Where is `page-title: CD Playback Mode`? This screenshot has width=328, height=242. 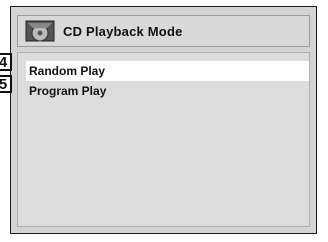
page-title: CD Playback Mode is located at coordinates (123, 31).